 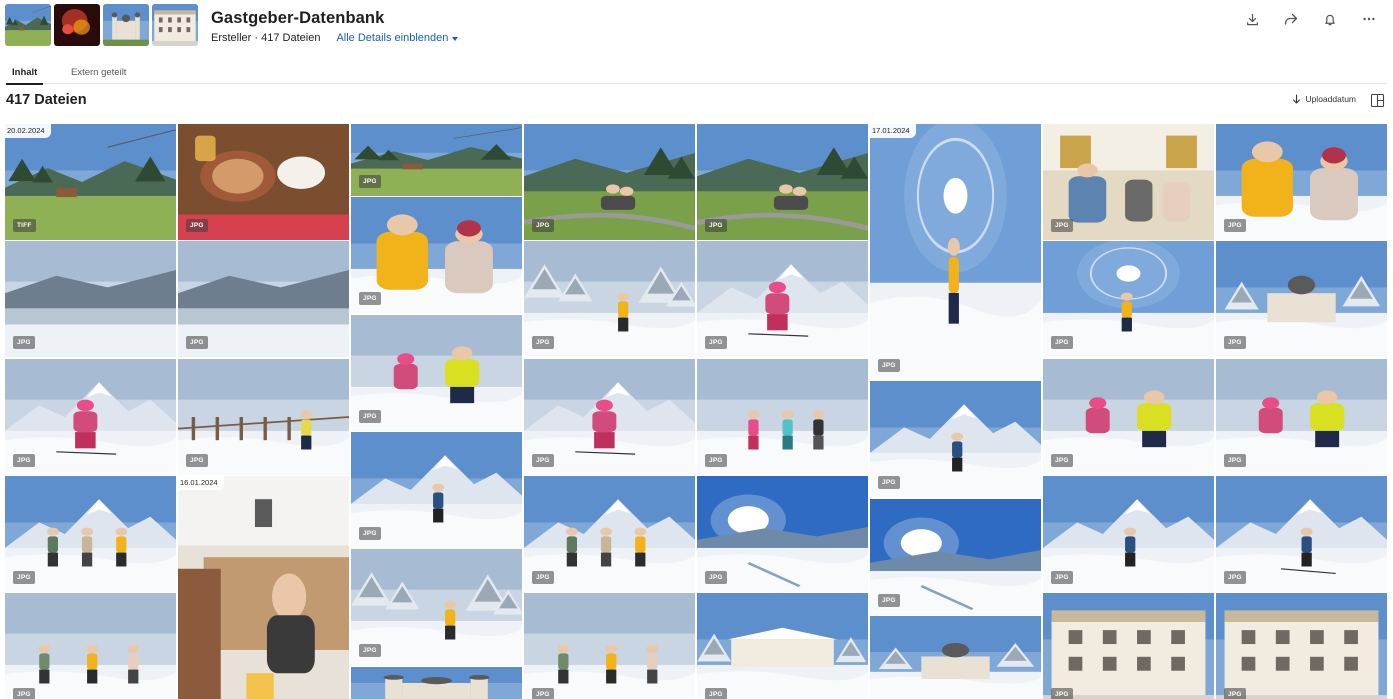 What do you see at coordinates (1291, 19) in the screenshot?
I see `share-button` at bounding box center [1291, 19].